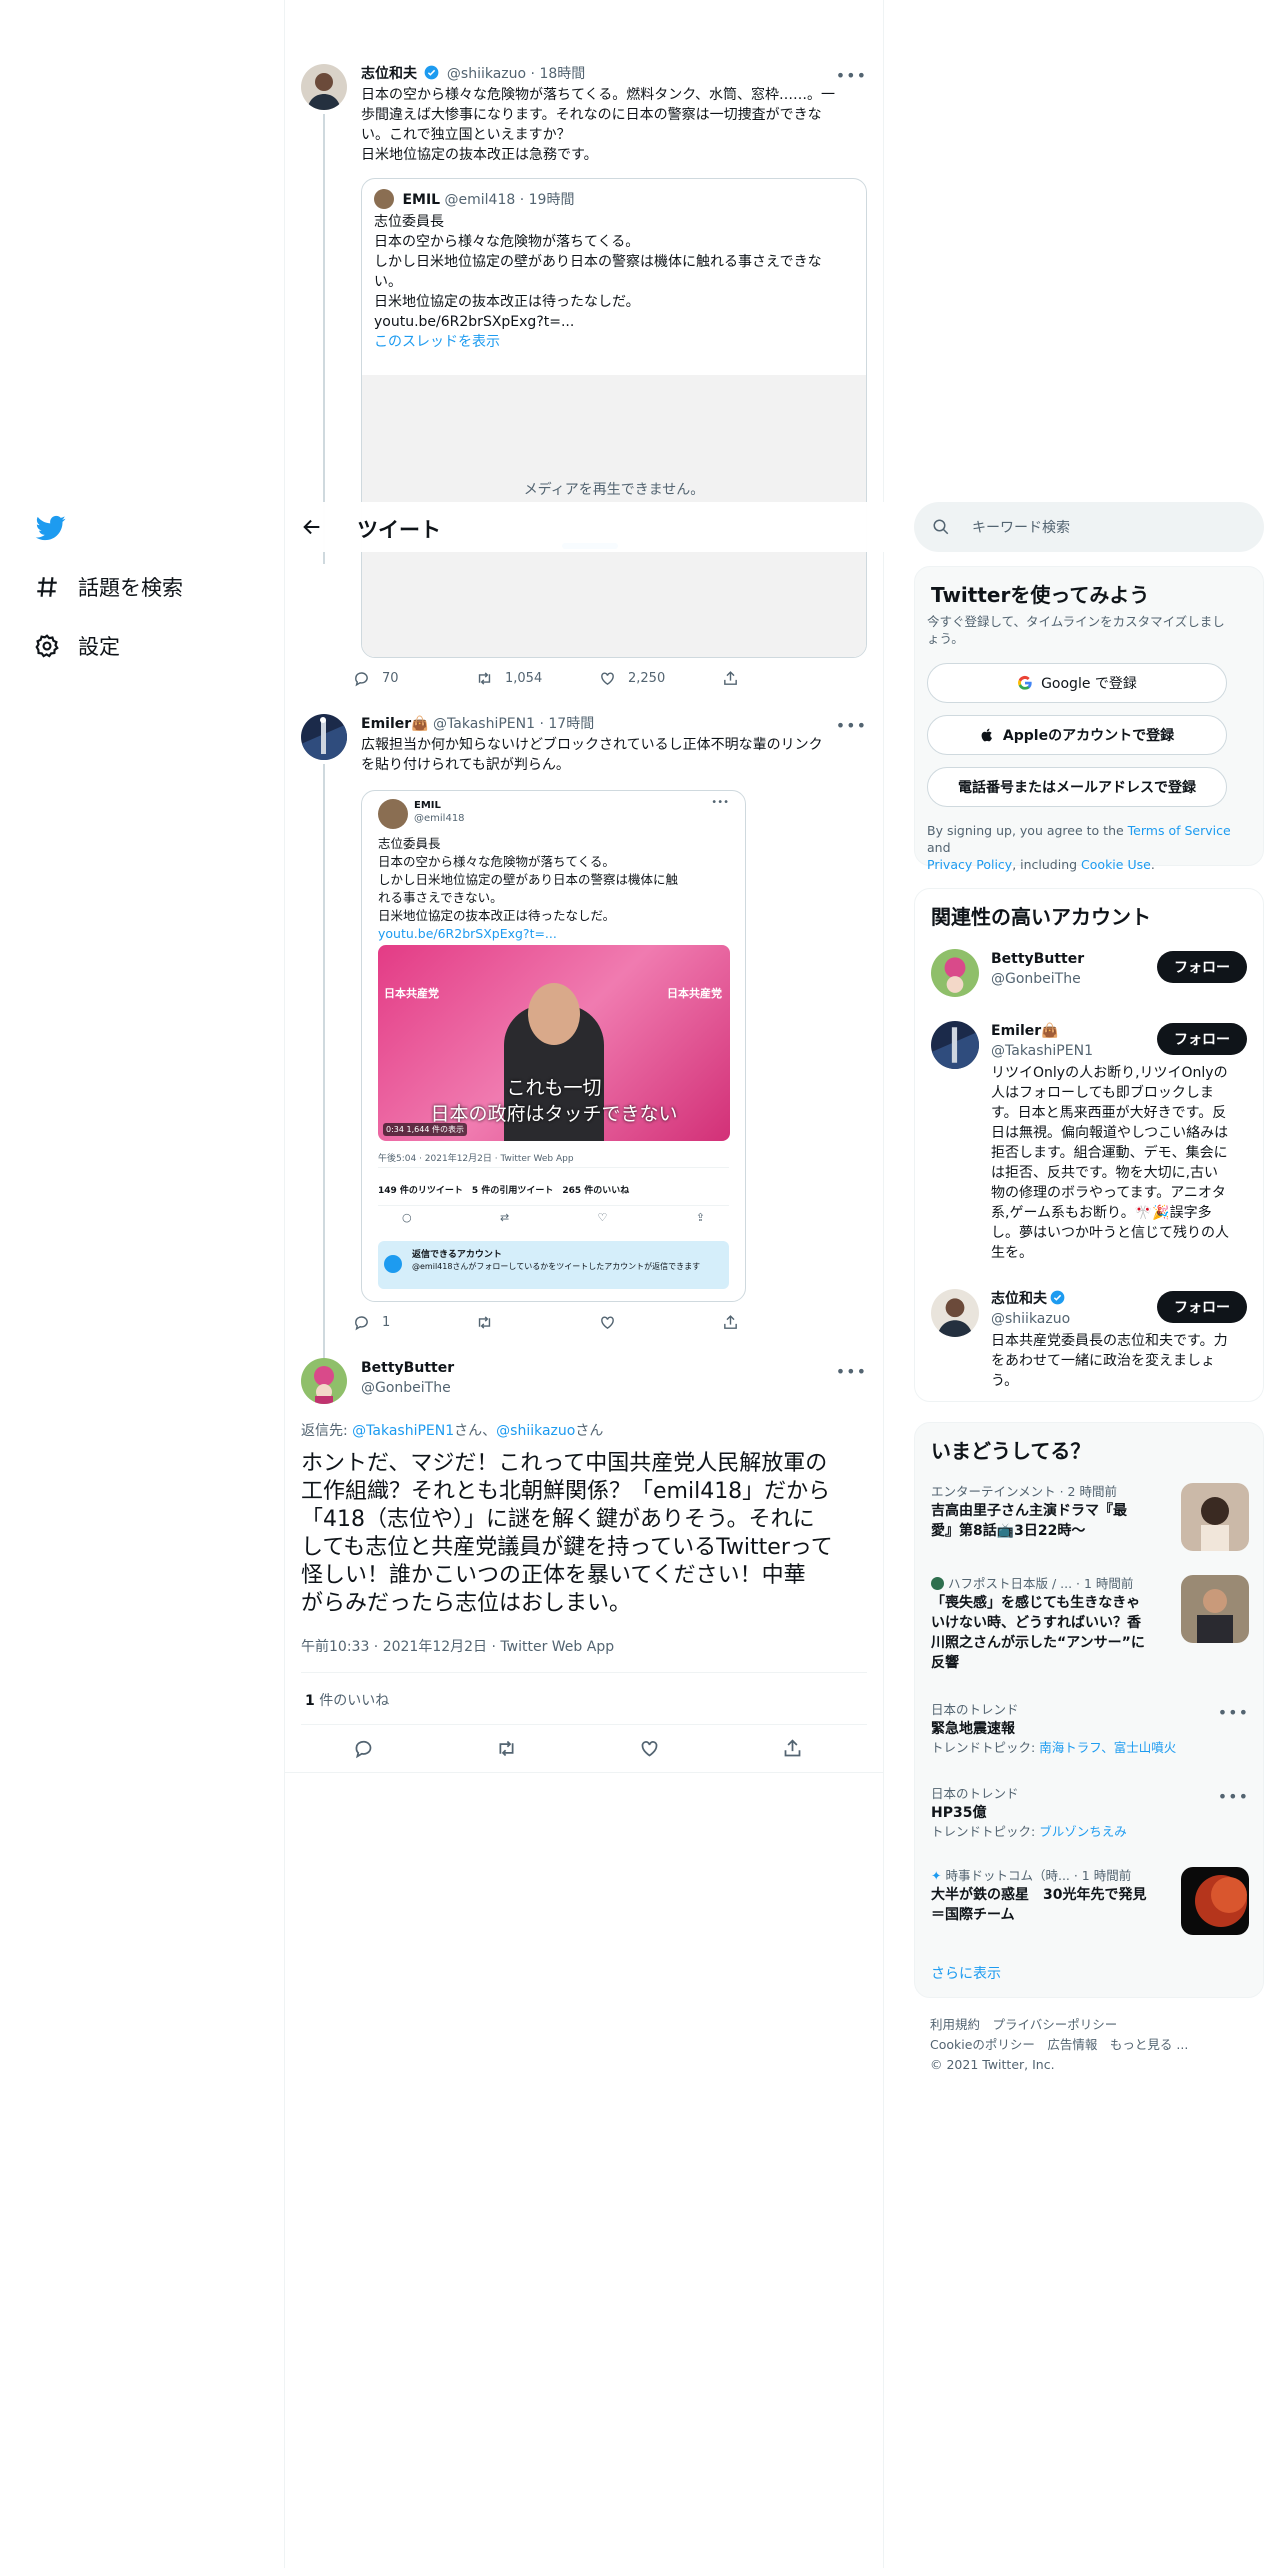  What do you see at coordinates (1077, 735) in the screenshot?
I see `apple-signup-button: Appleのアカウントで登録` at bounding box center [1077, 735].